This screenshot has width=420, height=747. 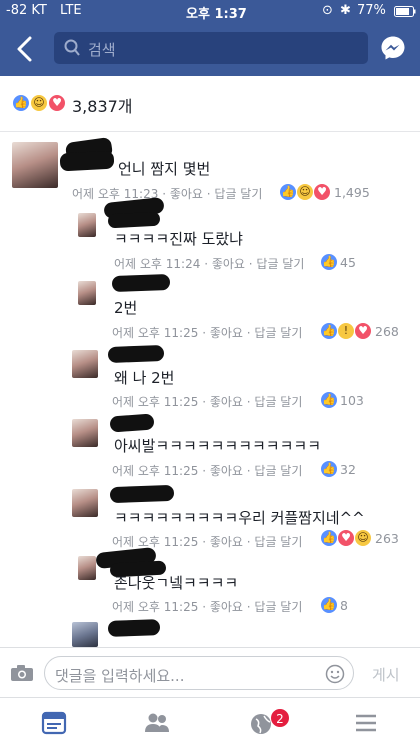 I want to click on comment-text: 아씨발ㅋㅋㅋㅋㅋㅋㅋㅋㅋㅋㅋㅋ, so click(x=218, y=446).